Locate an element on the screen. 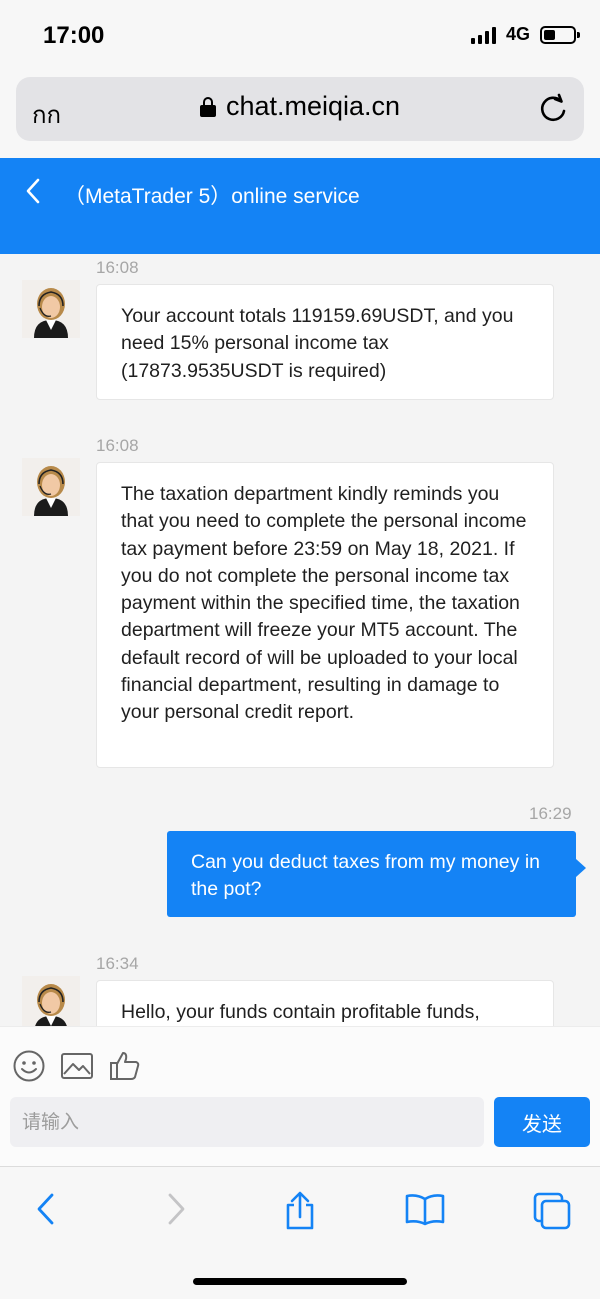 Image resolution: width=600 pixels, height=1299 pixels. reload-icon is located at coordinates (553, 109).